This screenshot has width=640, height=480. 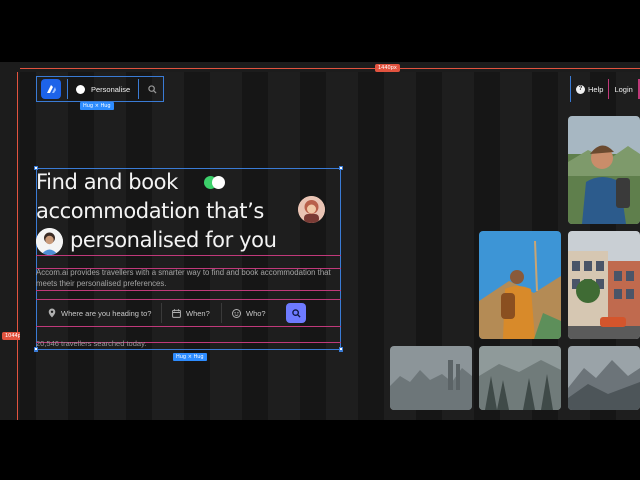 I want to click on guests-icon, so click(x=236, y=313).